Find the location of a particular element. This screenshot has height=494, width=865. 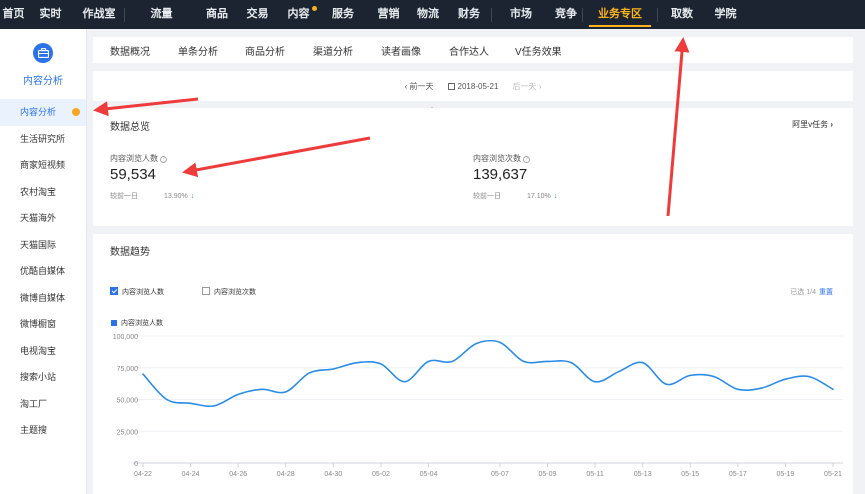

date-bar: ‹ 前一天 2018-05-21 后一天 › is located at coordinates (473, 86).